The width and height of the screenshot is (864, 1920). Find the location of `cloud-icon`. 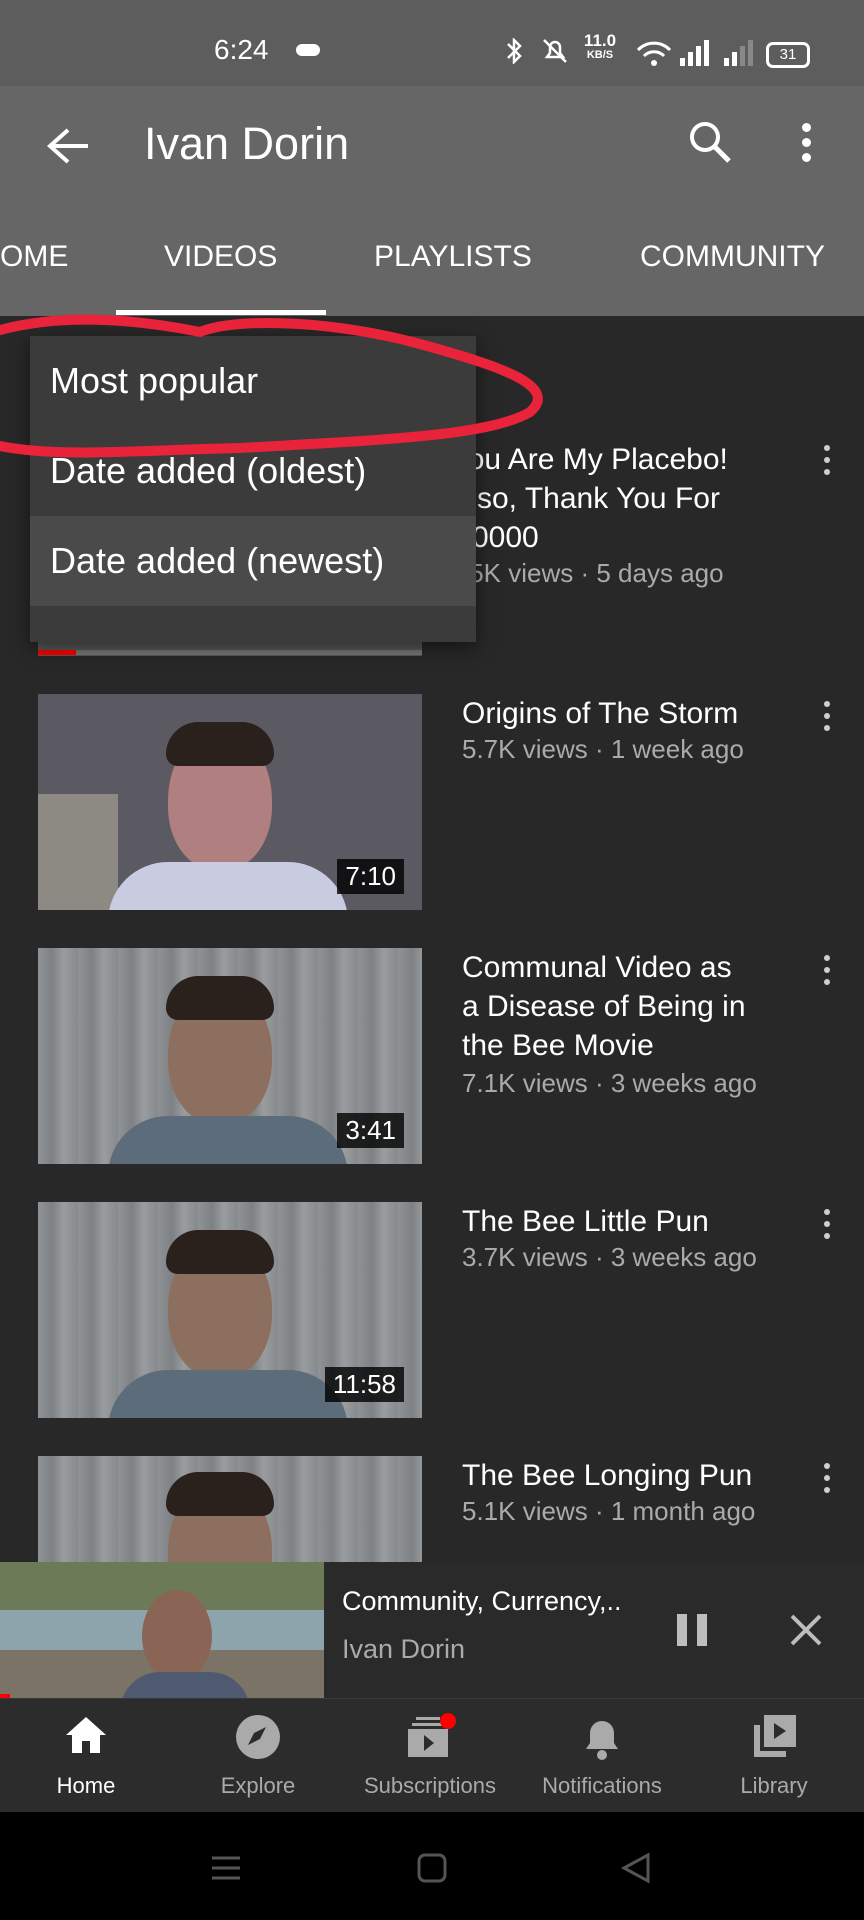

cloud-icon is located at coordinates (308, 50).